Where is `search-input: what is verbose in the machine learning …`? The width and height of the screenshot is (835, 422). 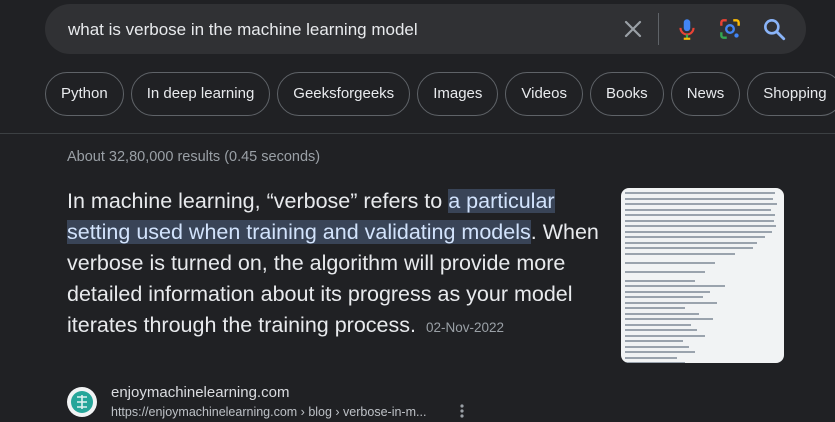
search-input: what is verbose in the machine learning … is located at coordinates (243, 30).